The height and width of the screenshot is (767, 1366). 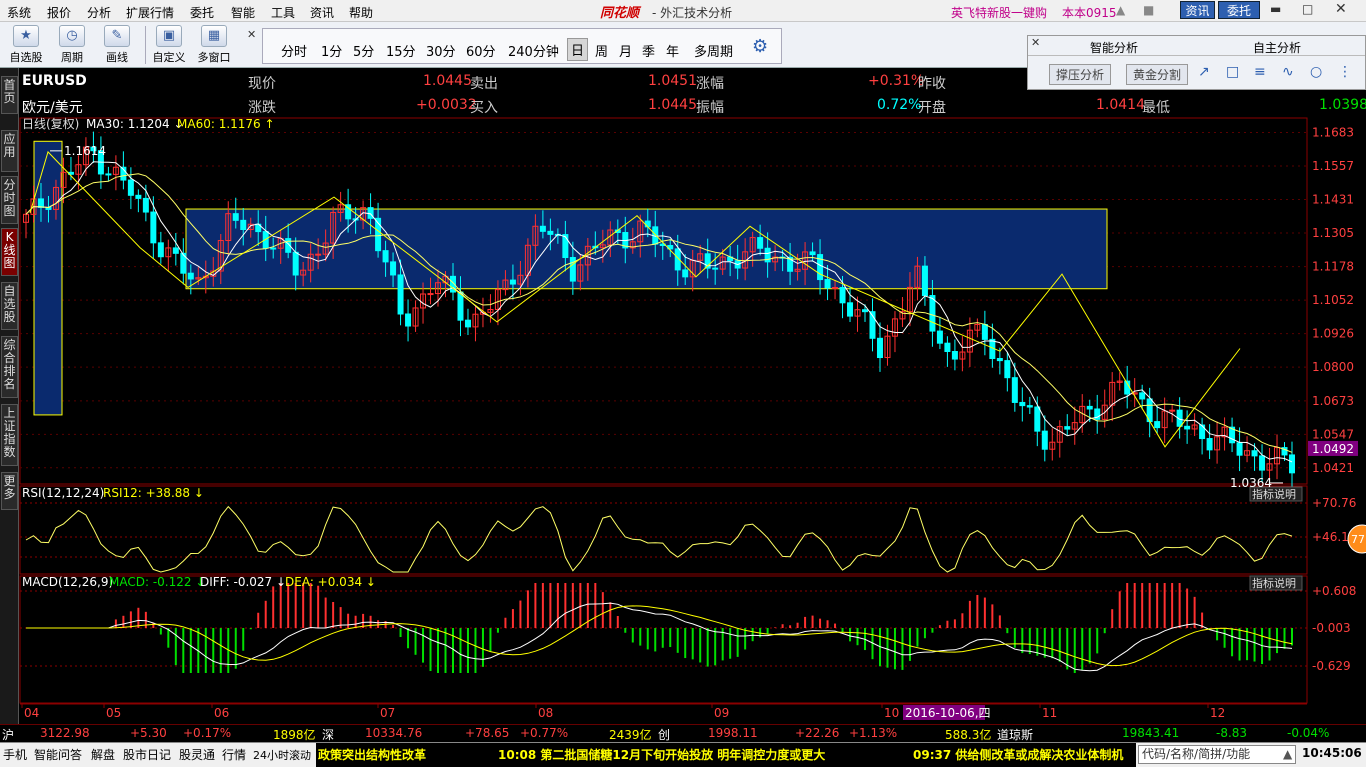 What do you see at coordinates (31, 713) in the screenshot?
I see `x-tick-label: 04` at bounding box center [31, 713].